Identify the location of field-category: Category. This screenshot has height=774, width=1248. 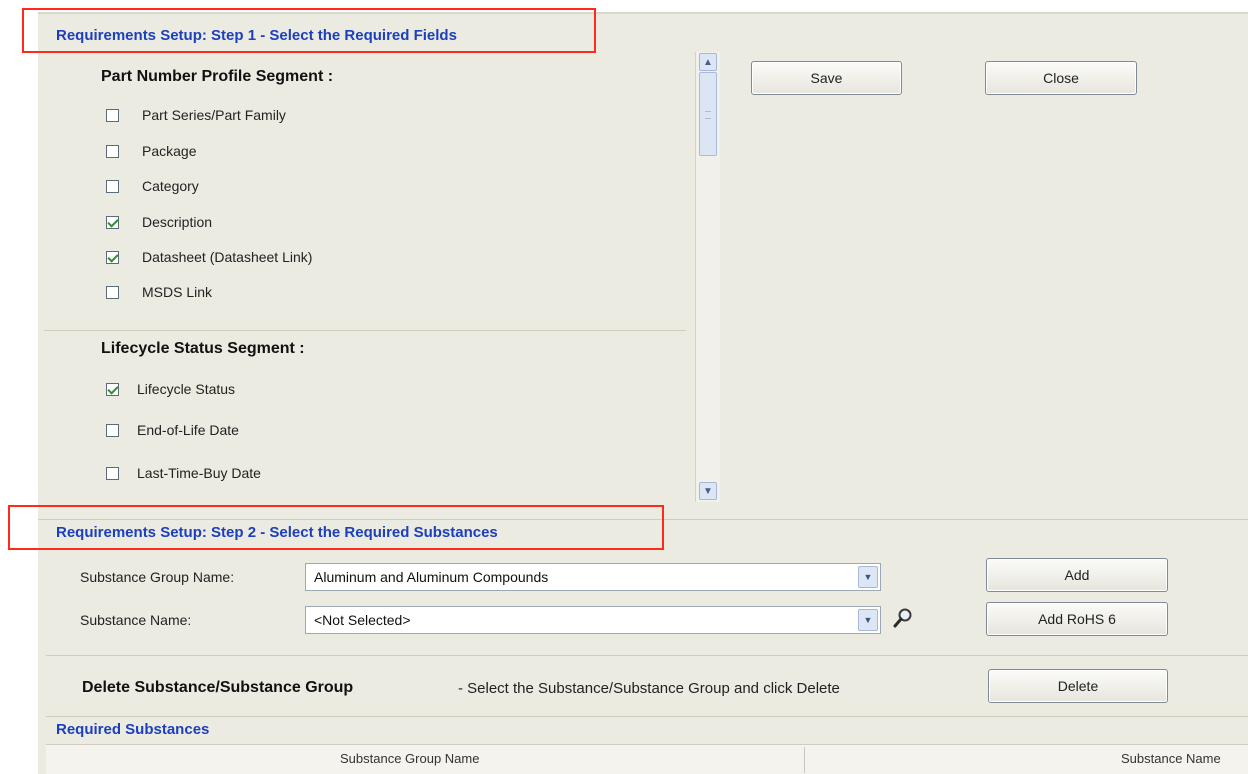
(152, 186).